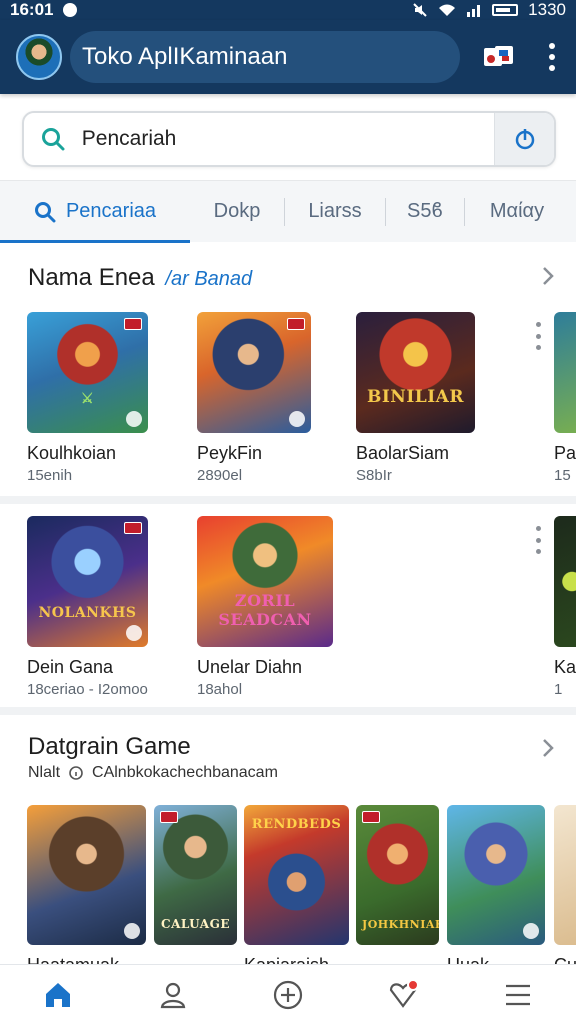 The height and width of the screenshot is (1024, 576). What do you see at coordinates (296, 875) in the screenshot?
I see `app-thumbnail: RENDBEDS` at bounding box center [296, 875].